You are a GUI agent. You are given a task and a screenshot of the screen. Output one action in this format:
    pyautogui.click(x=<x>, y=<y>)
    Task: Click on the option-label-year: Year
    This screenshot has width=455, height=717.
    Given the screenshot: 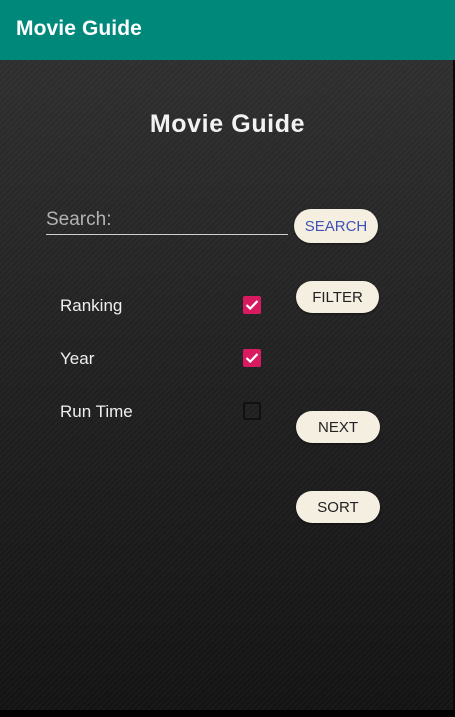 What is the action you would take?
    pyautogui.click(x=77, y=358)
    